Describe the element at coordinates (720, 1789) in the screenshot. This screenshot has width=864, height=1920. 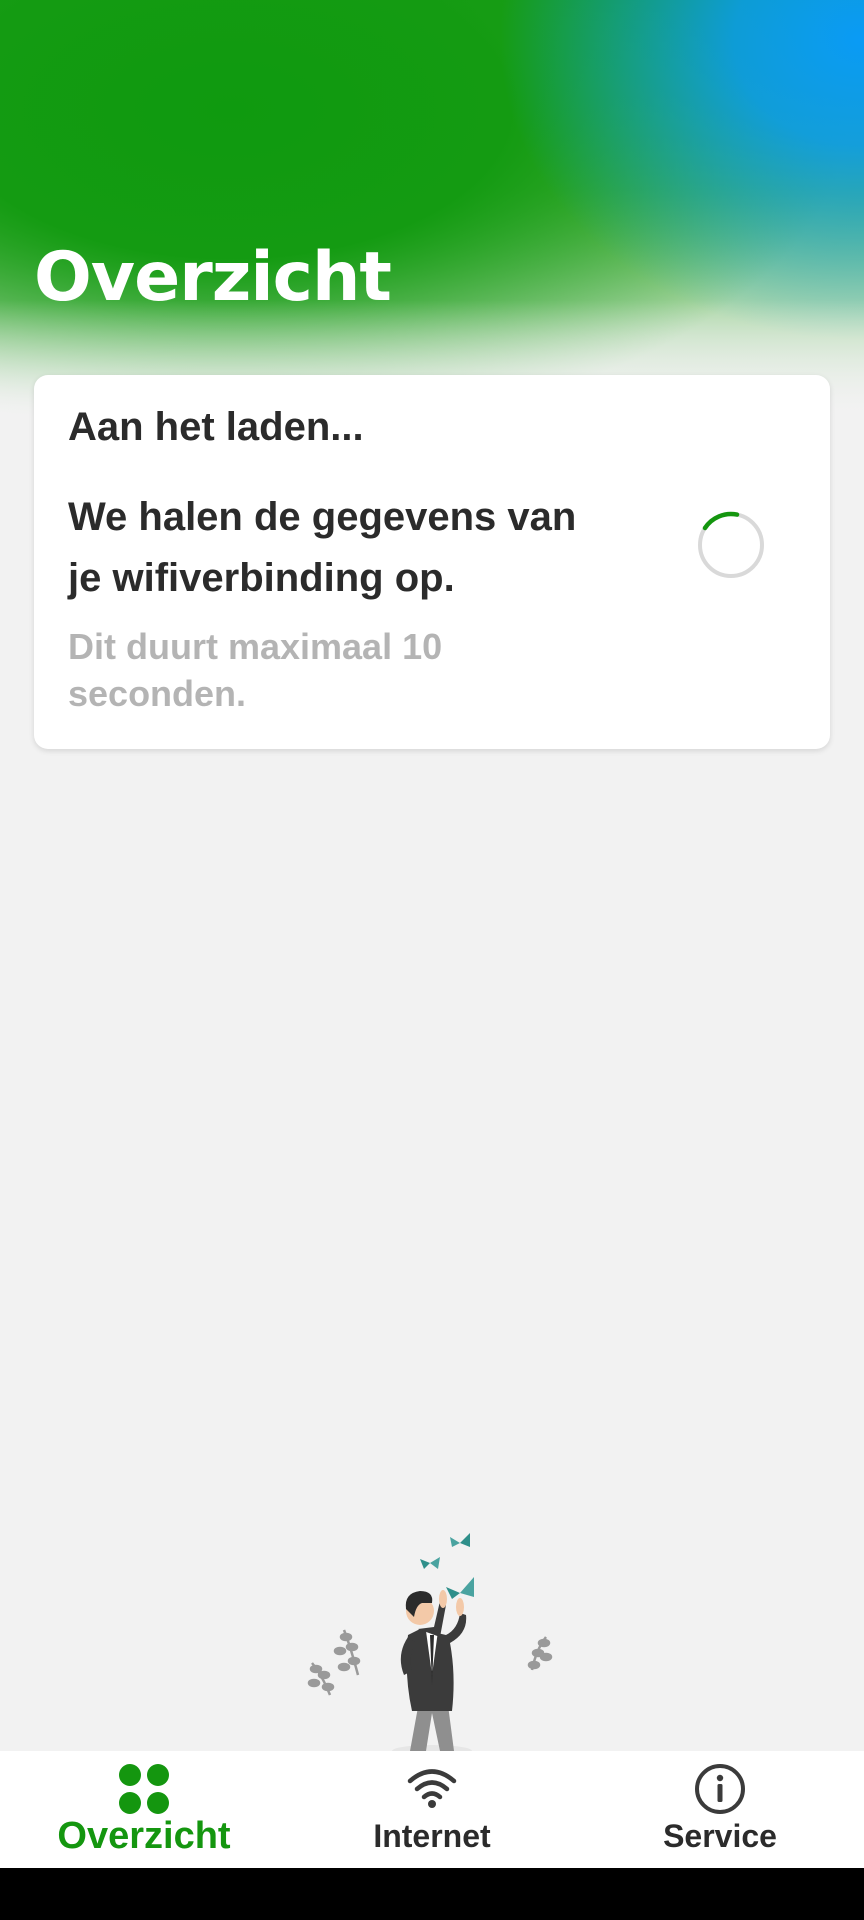
I see `info-icon` at that location.